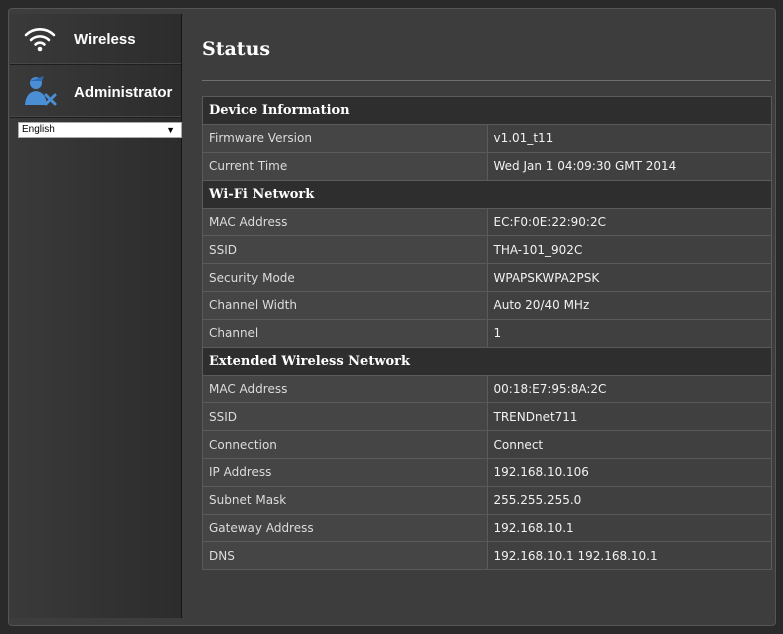  What do you see at coordinates (629, 305) in the screenshot?
I see `row-value: Auto 20/40 MHz` at bounding box center [629, 305].